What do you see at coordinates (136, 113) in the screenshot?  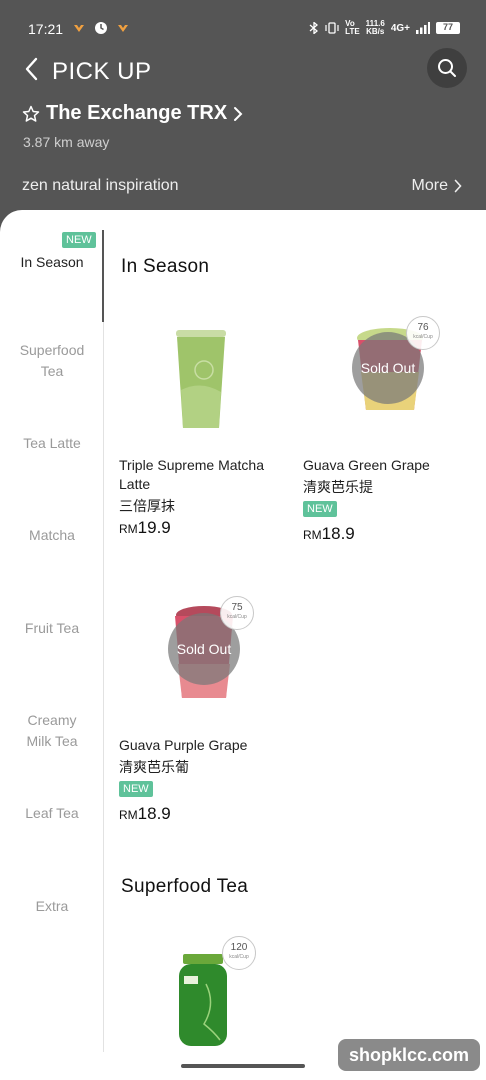 I see `store-name: The Exchange TRX` at bounding box center [136, 113].